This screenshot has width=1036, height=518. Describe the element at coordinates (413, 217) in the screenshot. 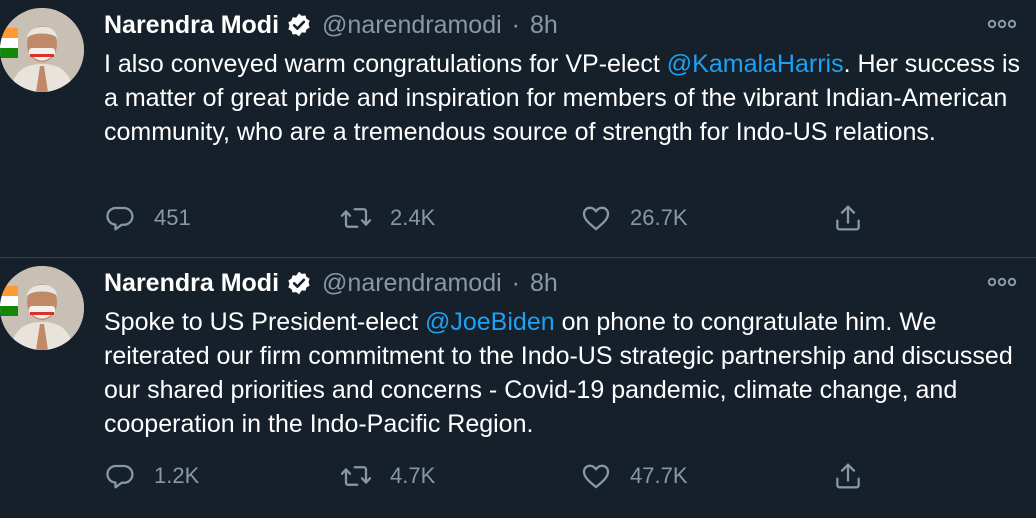

I see `retweet-count: 2.4K` at that location.